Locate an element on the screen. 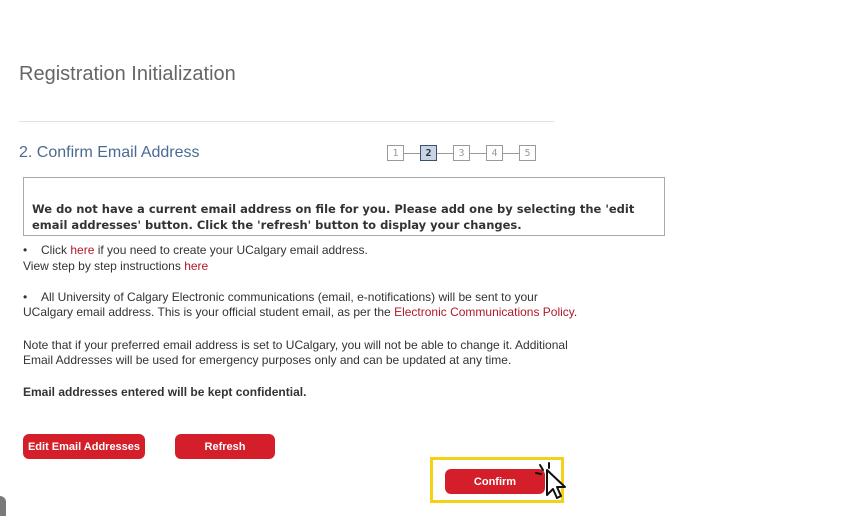  step-progress-indicator: 1 2 3 4 5 is located at coordinates (461, 153).